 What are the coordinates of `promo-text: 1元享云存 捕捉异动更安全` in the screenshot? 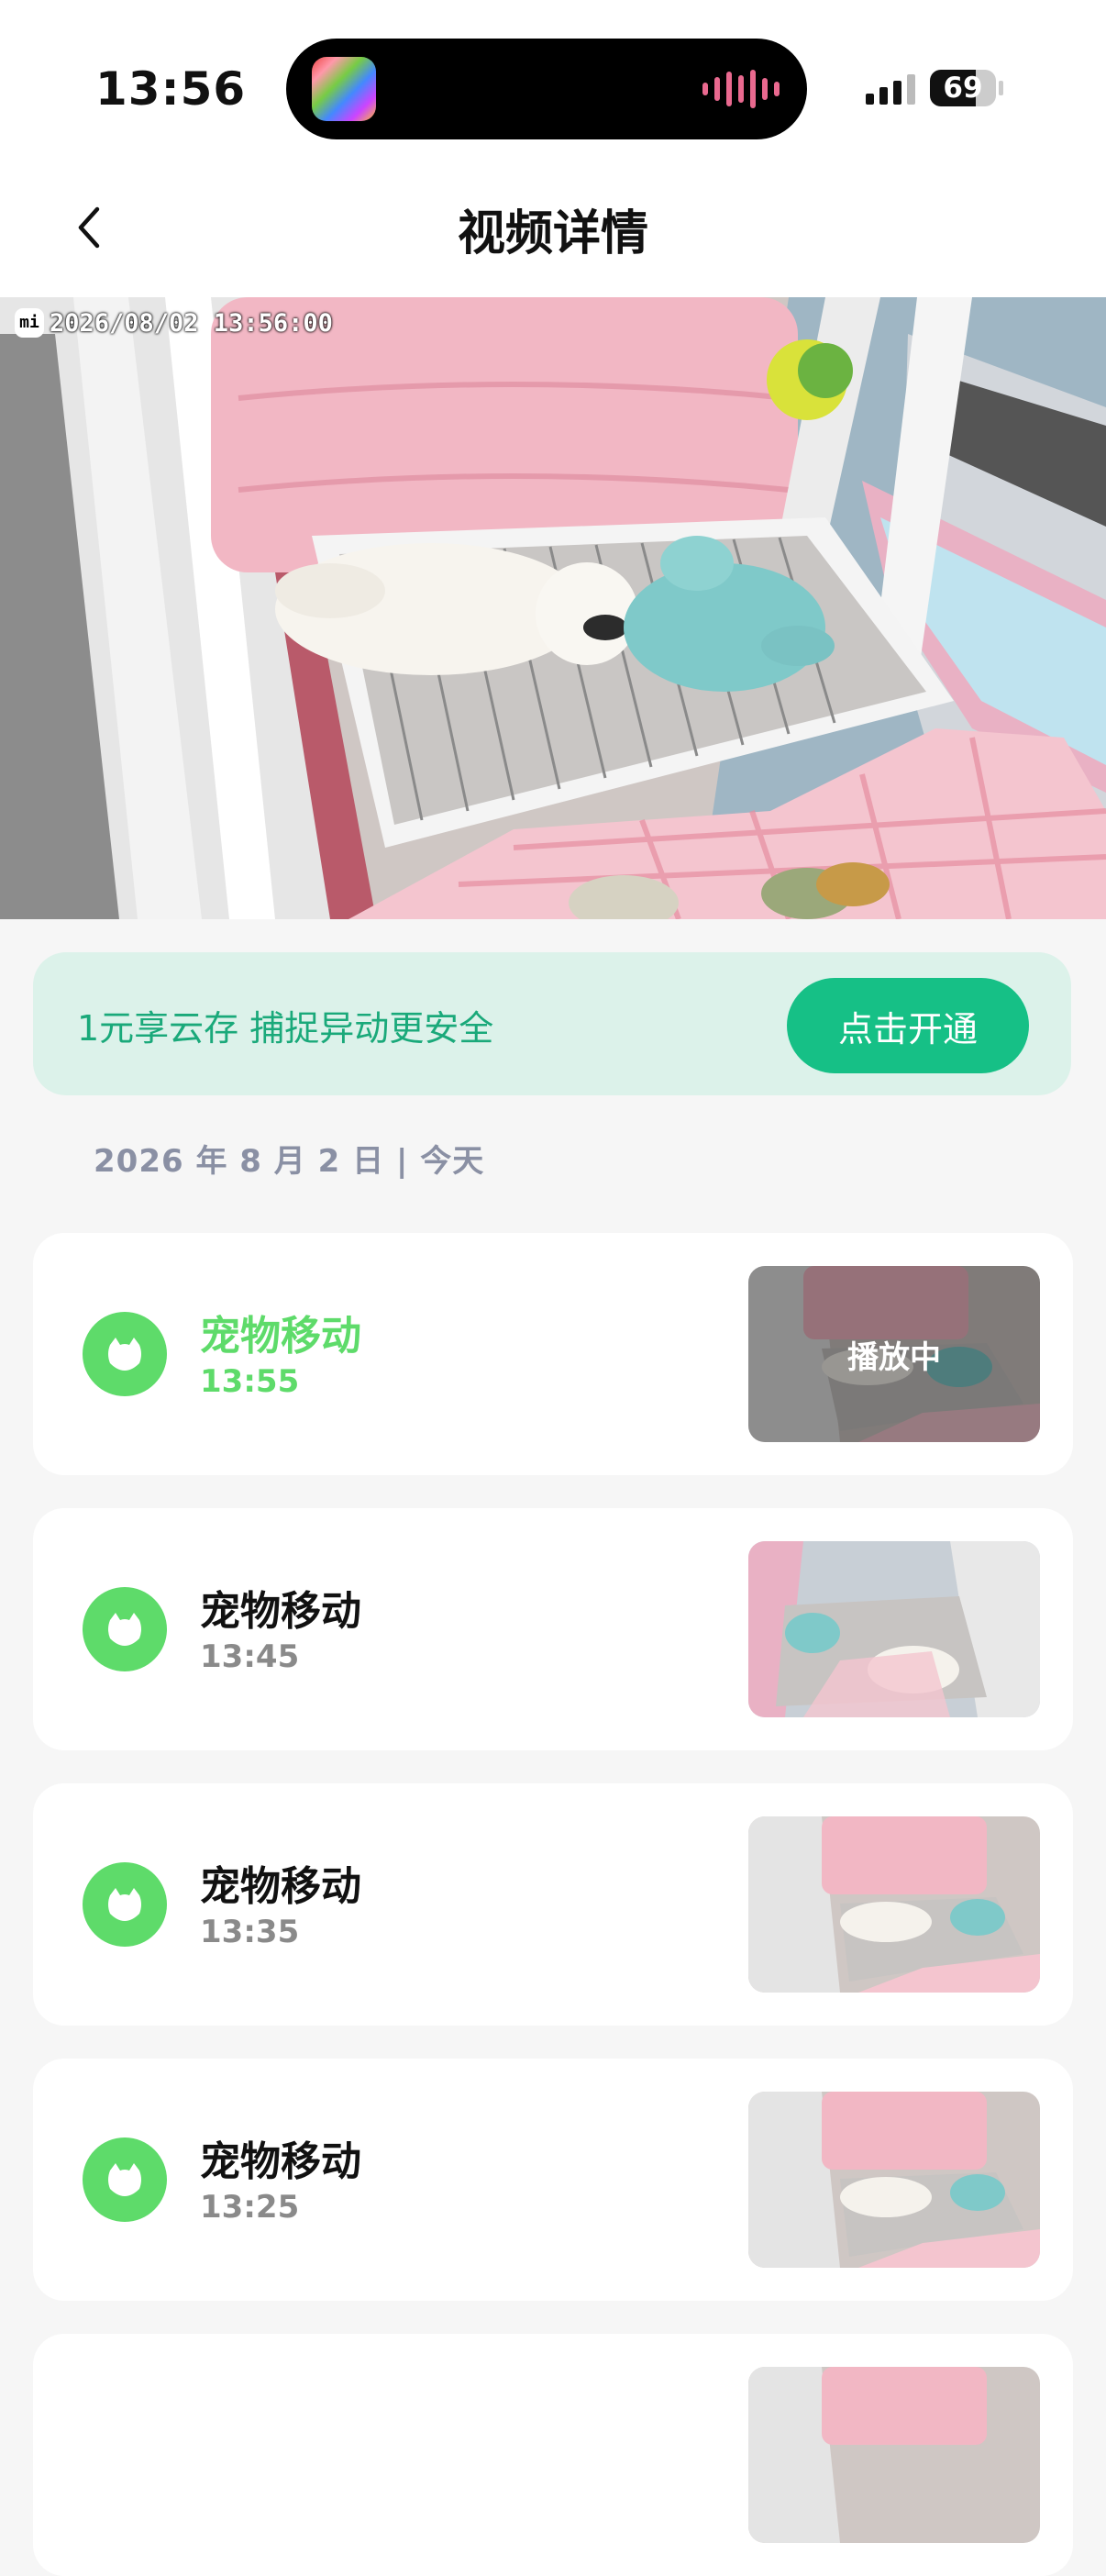 It's located at (285, 1028).